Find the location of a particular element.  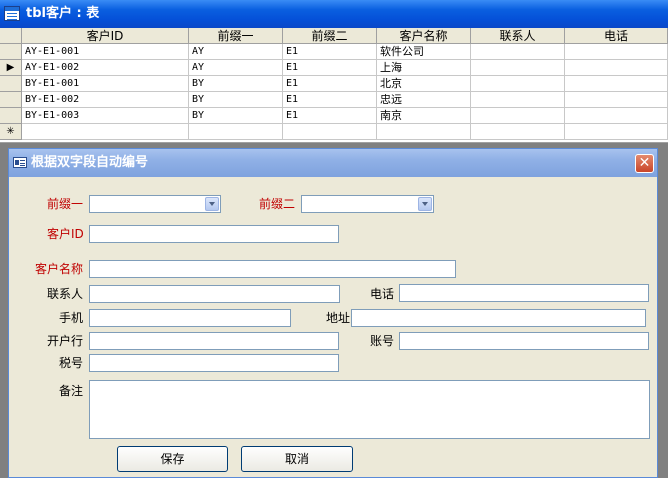

new-cell-prefix1 is located at coordinates (236, 132).